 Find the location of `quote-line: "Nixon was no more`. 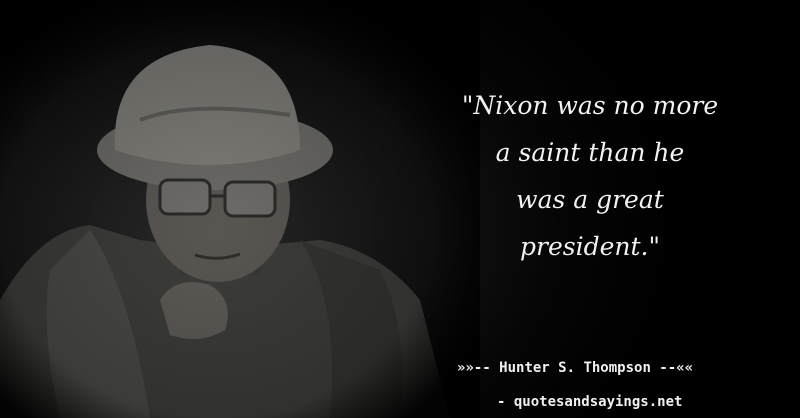

quote-line: "Nixon was no more is located at coordinates (590, 105).